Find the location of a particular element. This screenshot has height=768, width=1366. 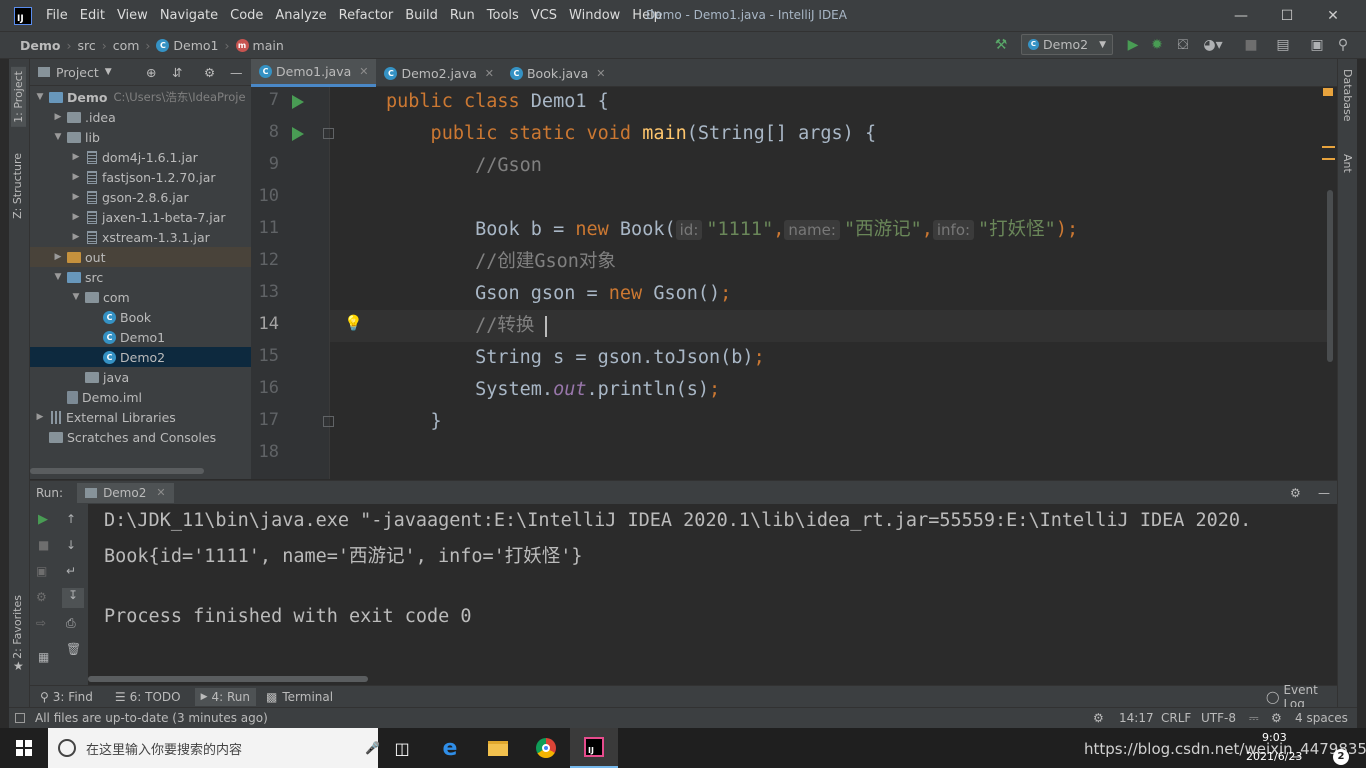

notification-badge: 2 is located at coordinates (1341, 757).